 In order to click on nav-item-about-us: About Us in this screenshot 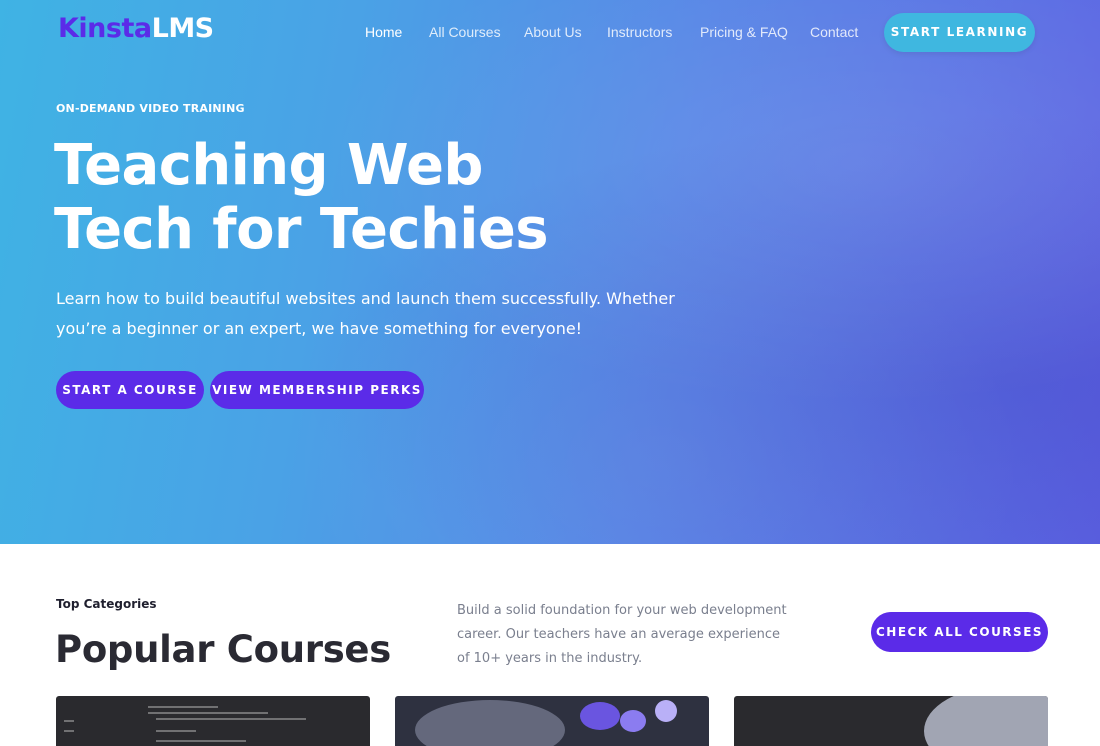, I will do `click(553, 32)`.